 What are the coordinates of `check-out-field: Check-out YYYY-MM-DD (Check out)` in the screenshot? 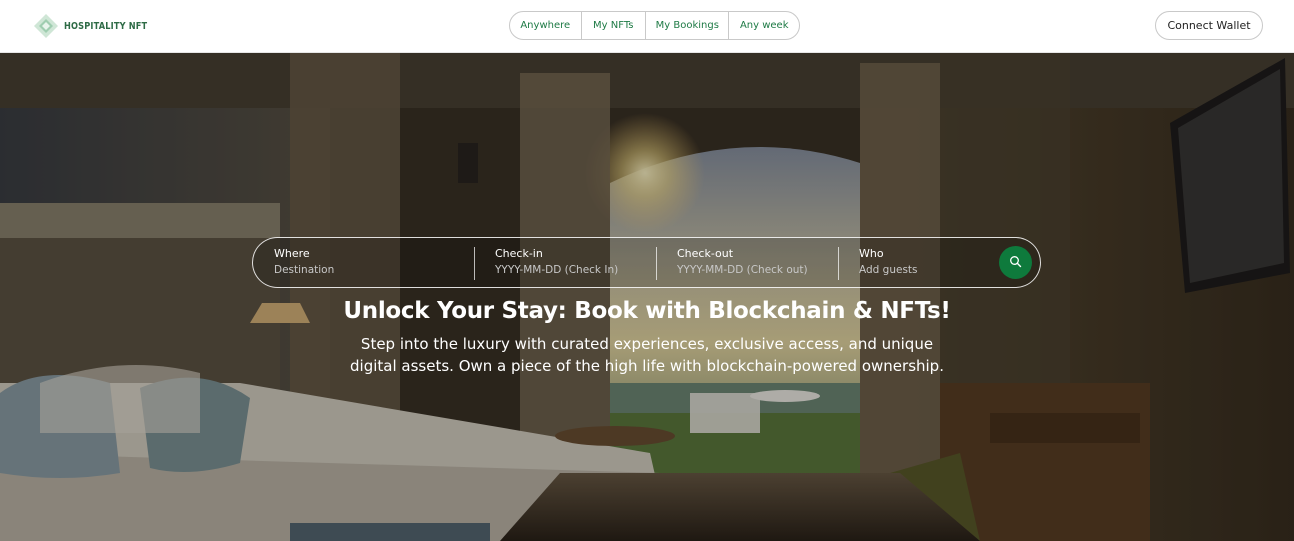 It's located at (757, 262).